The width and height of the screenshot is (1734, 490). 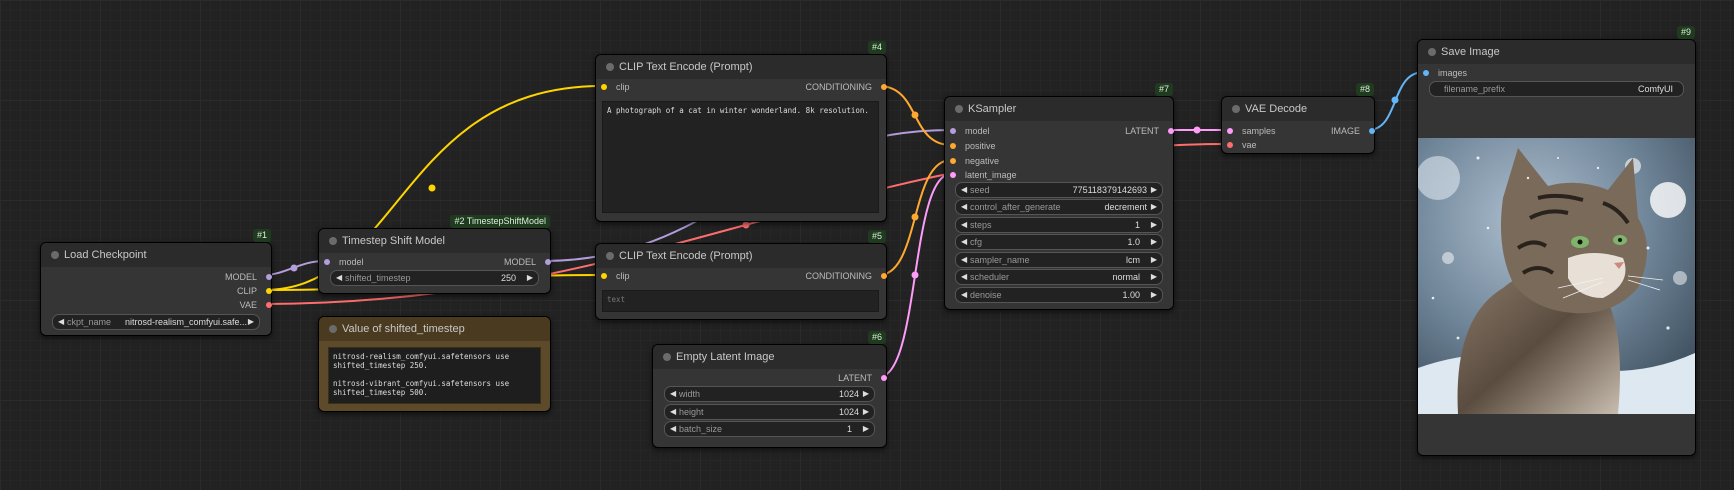 I want to click on output-slot-vae: VAE, so click(x=209, y=305).